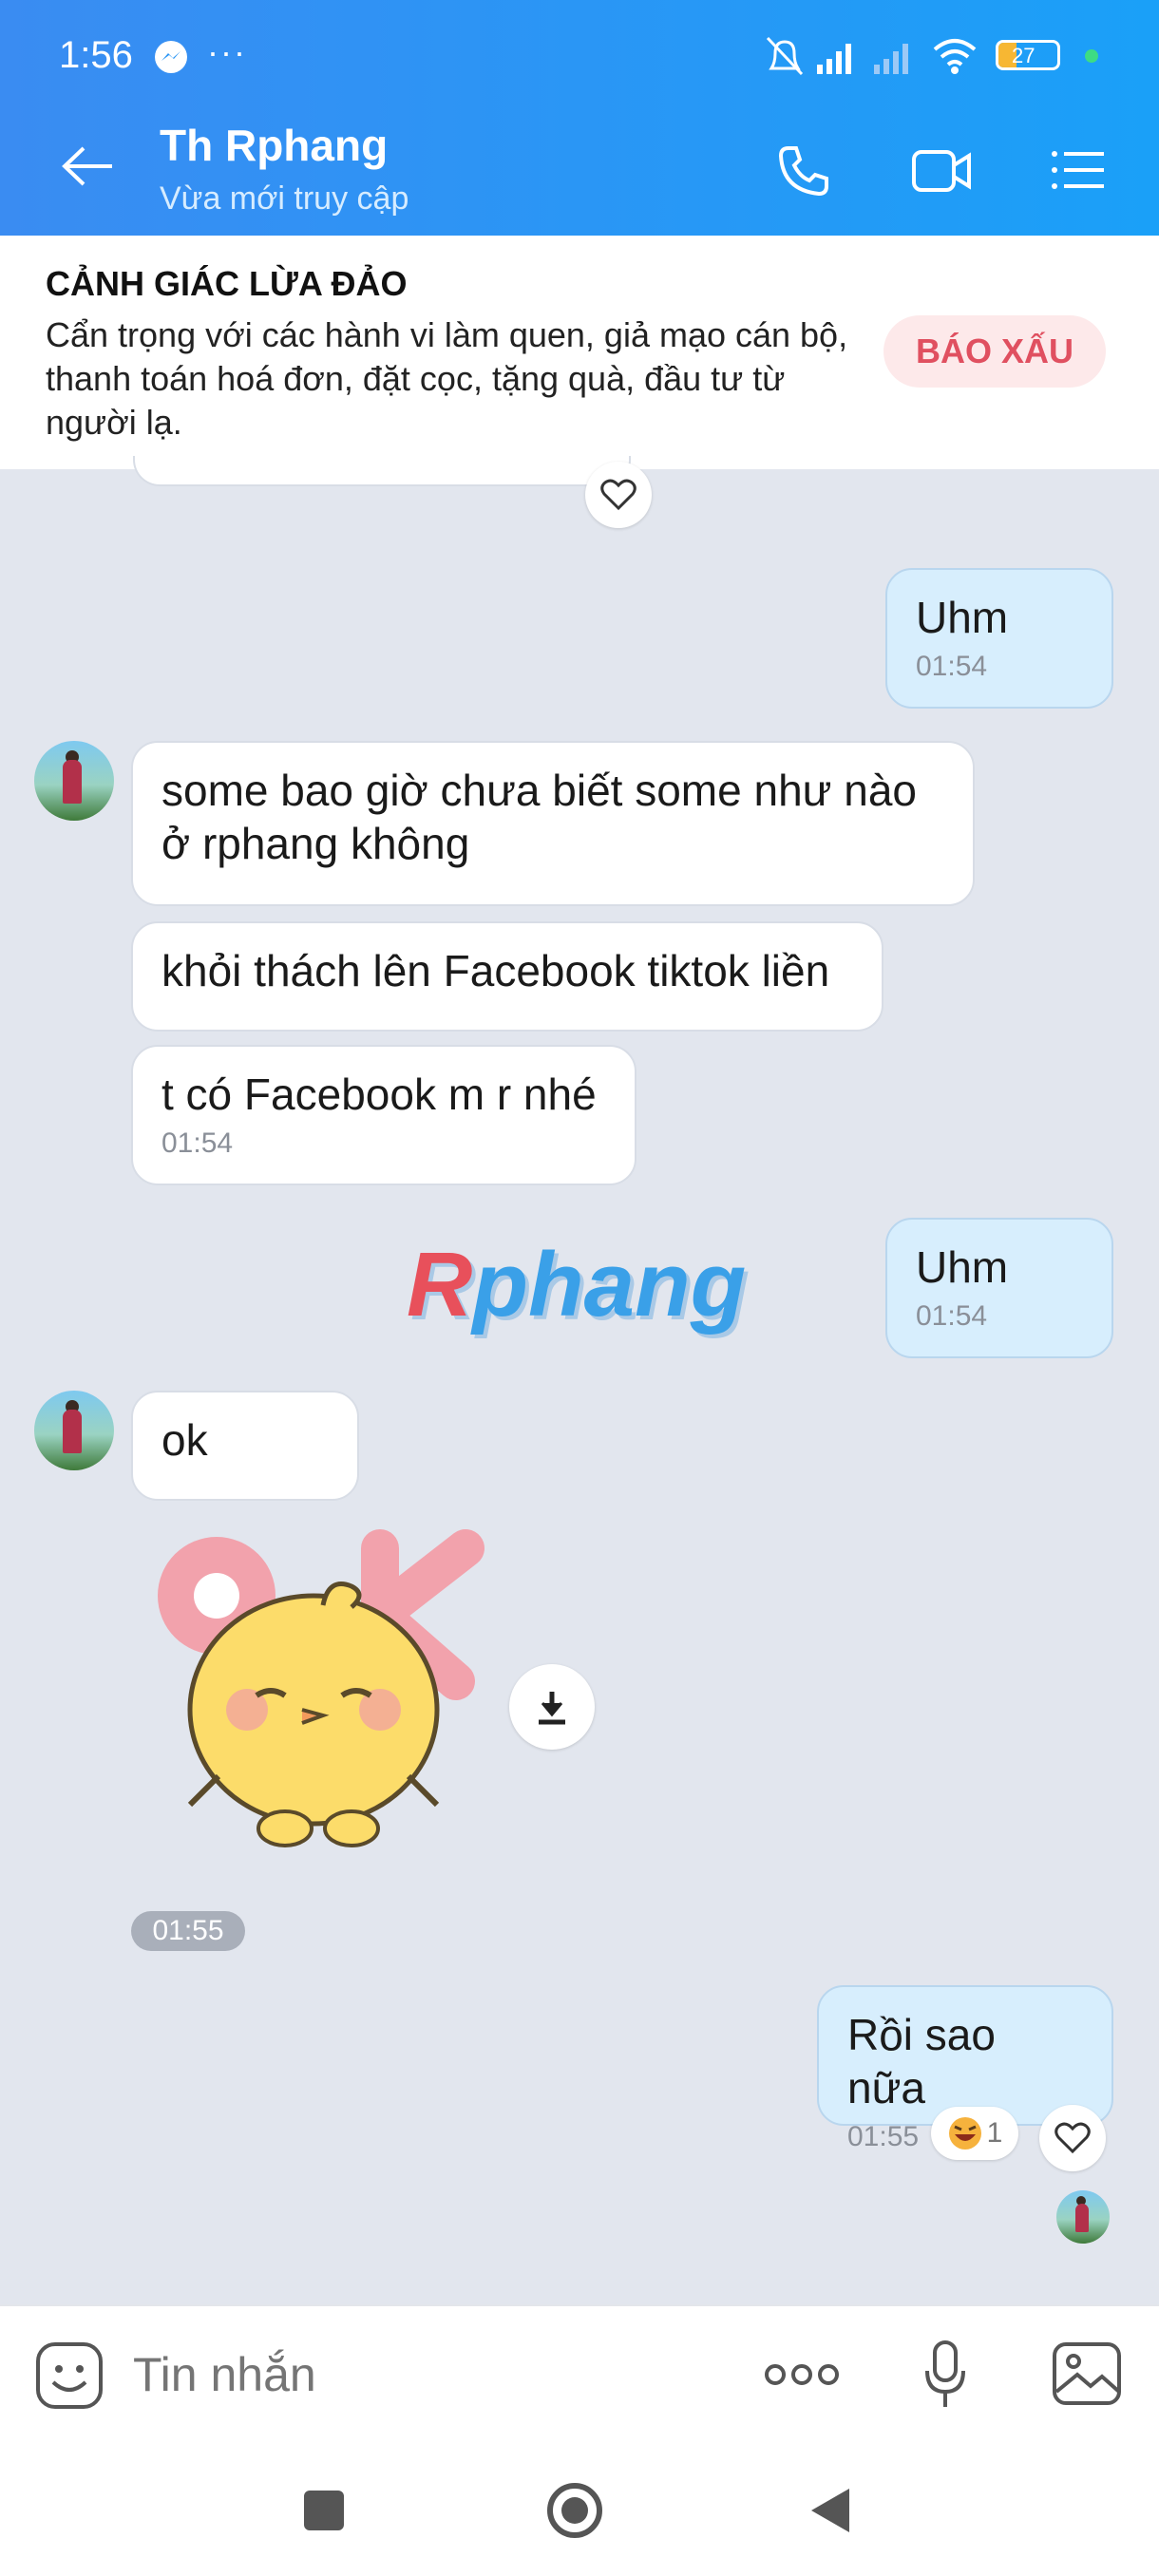  I want to click on phone-call-icon, so click(803, 170).